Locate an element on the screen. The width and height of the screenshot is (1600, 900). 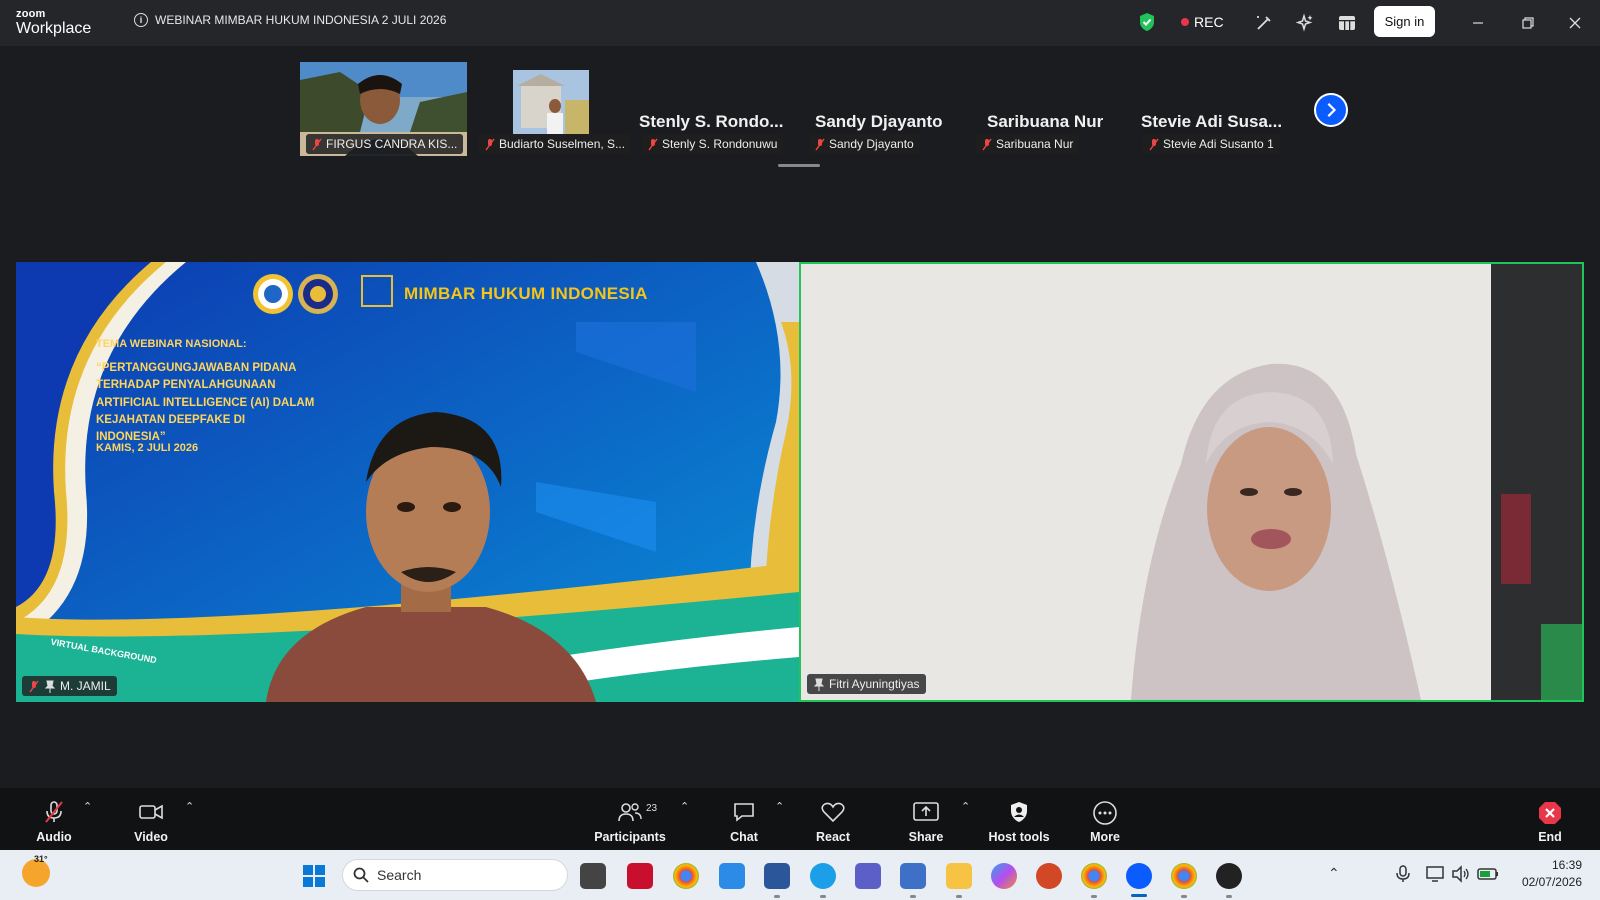
taskbar-clock: 16:39 02/07/2026 is located at coordinates (1547, 874).